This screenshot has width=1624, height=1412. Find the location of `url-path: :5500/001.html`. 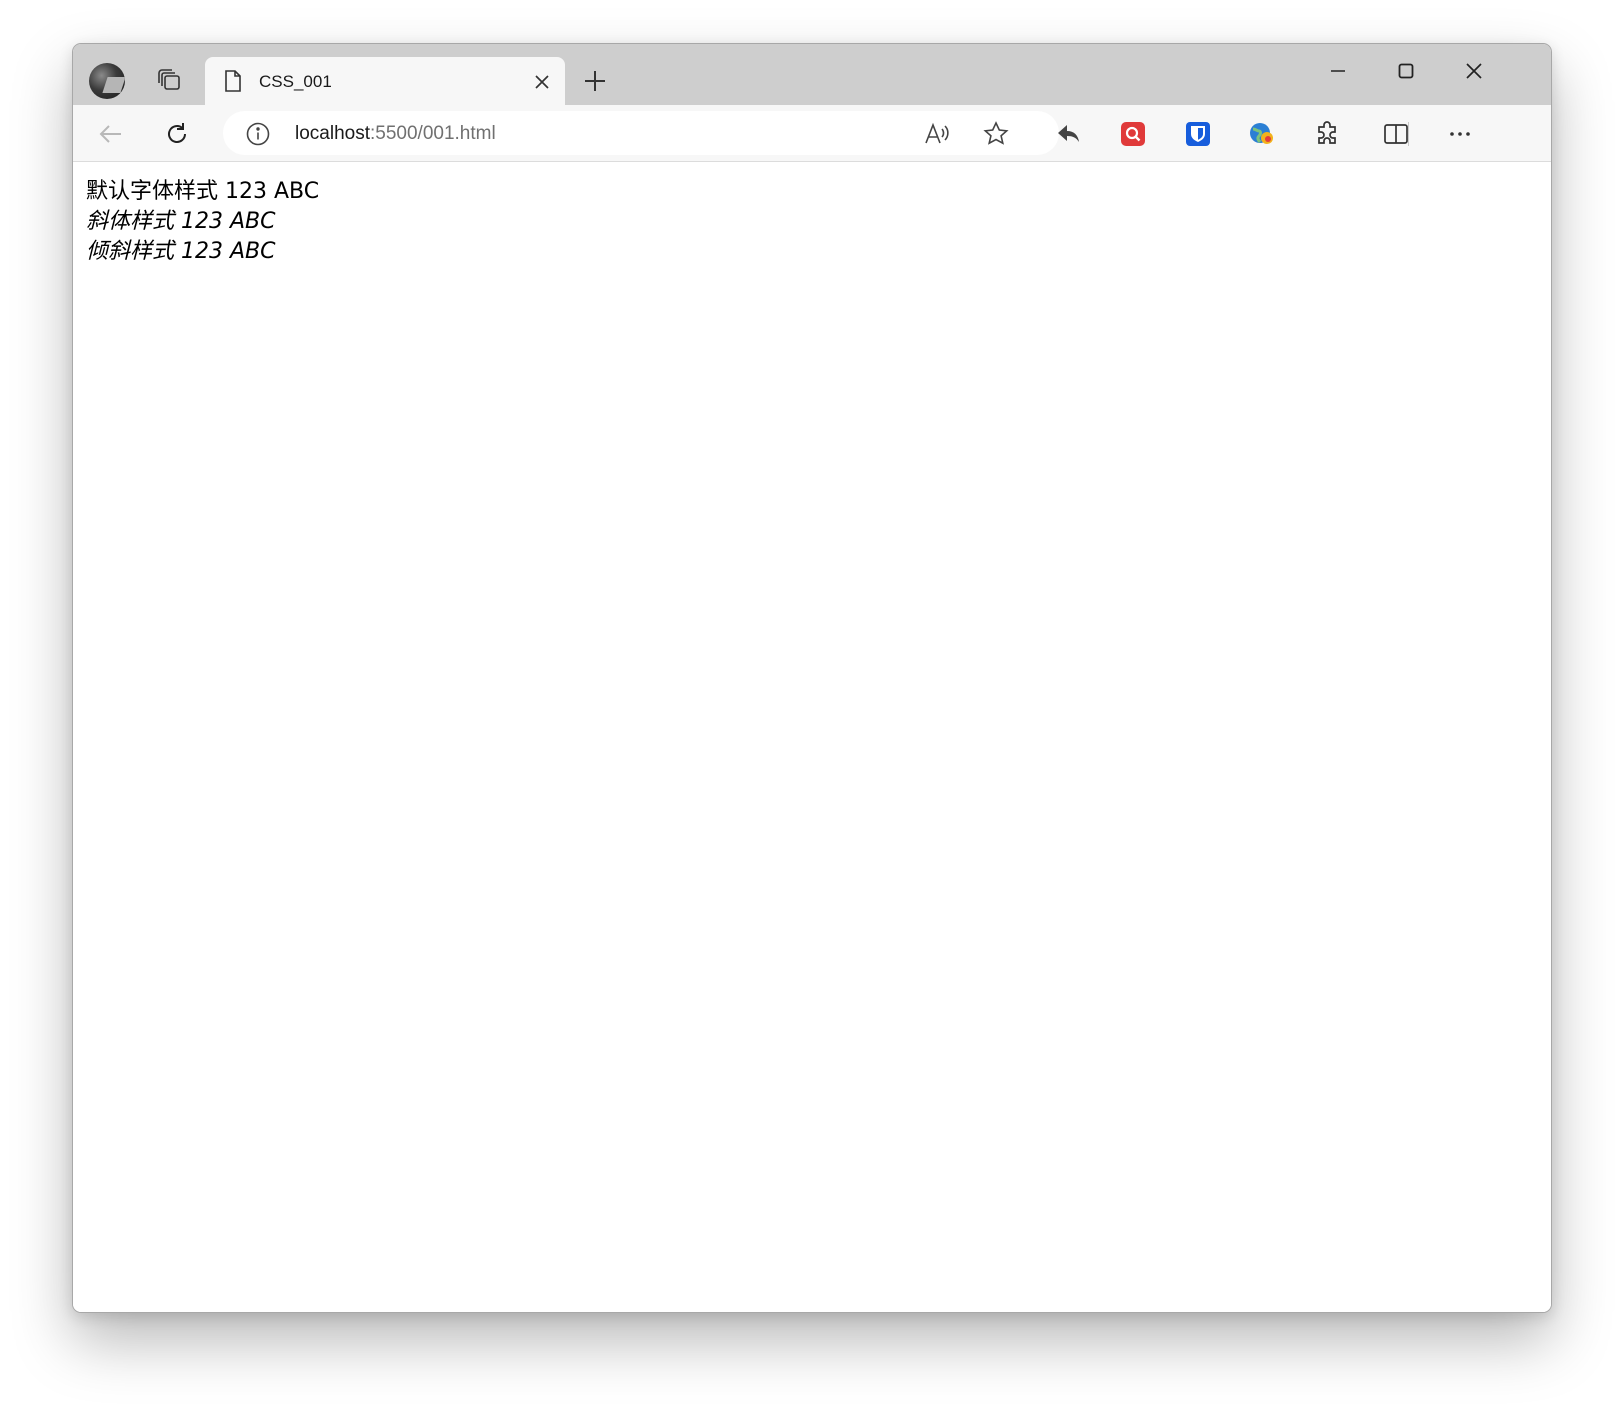

url-path: :5500/001.html is located at coordinates (433, 133).